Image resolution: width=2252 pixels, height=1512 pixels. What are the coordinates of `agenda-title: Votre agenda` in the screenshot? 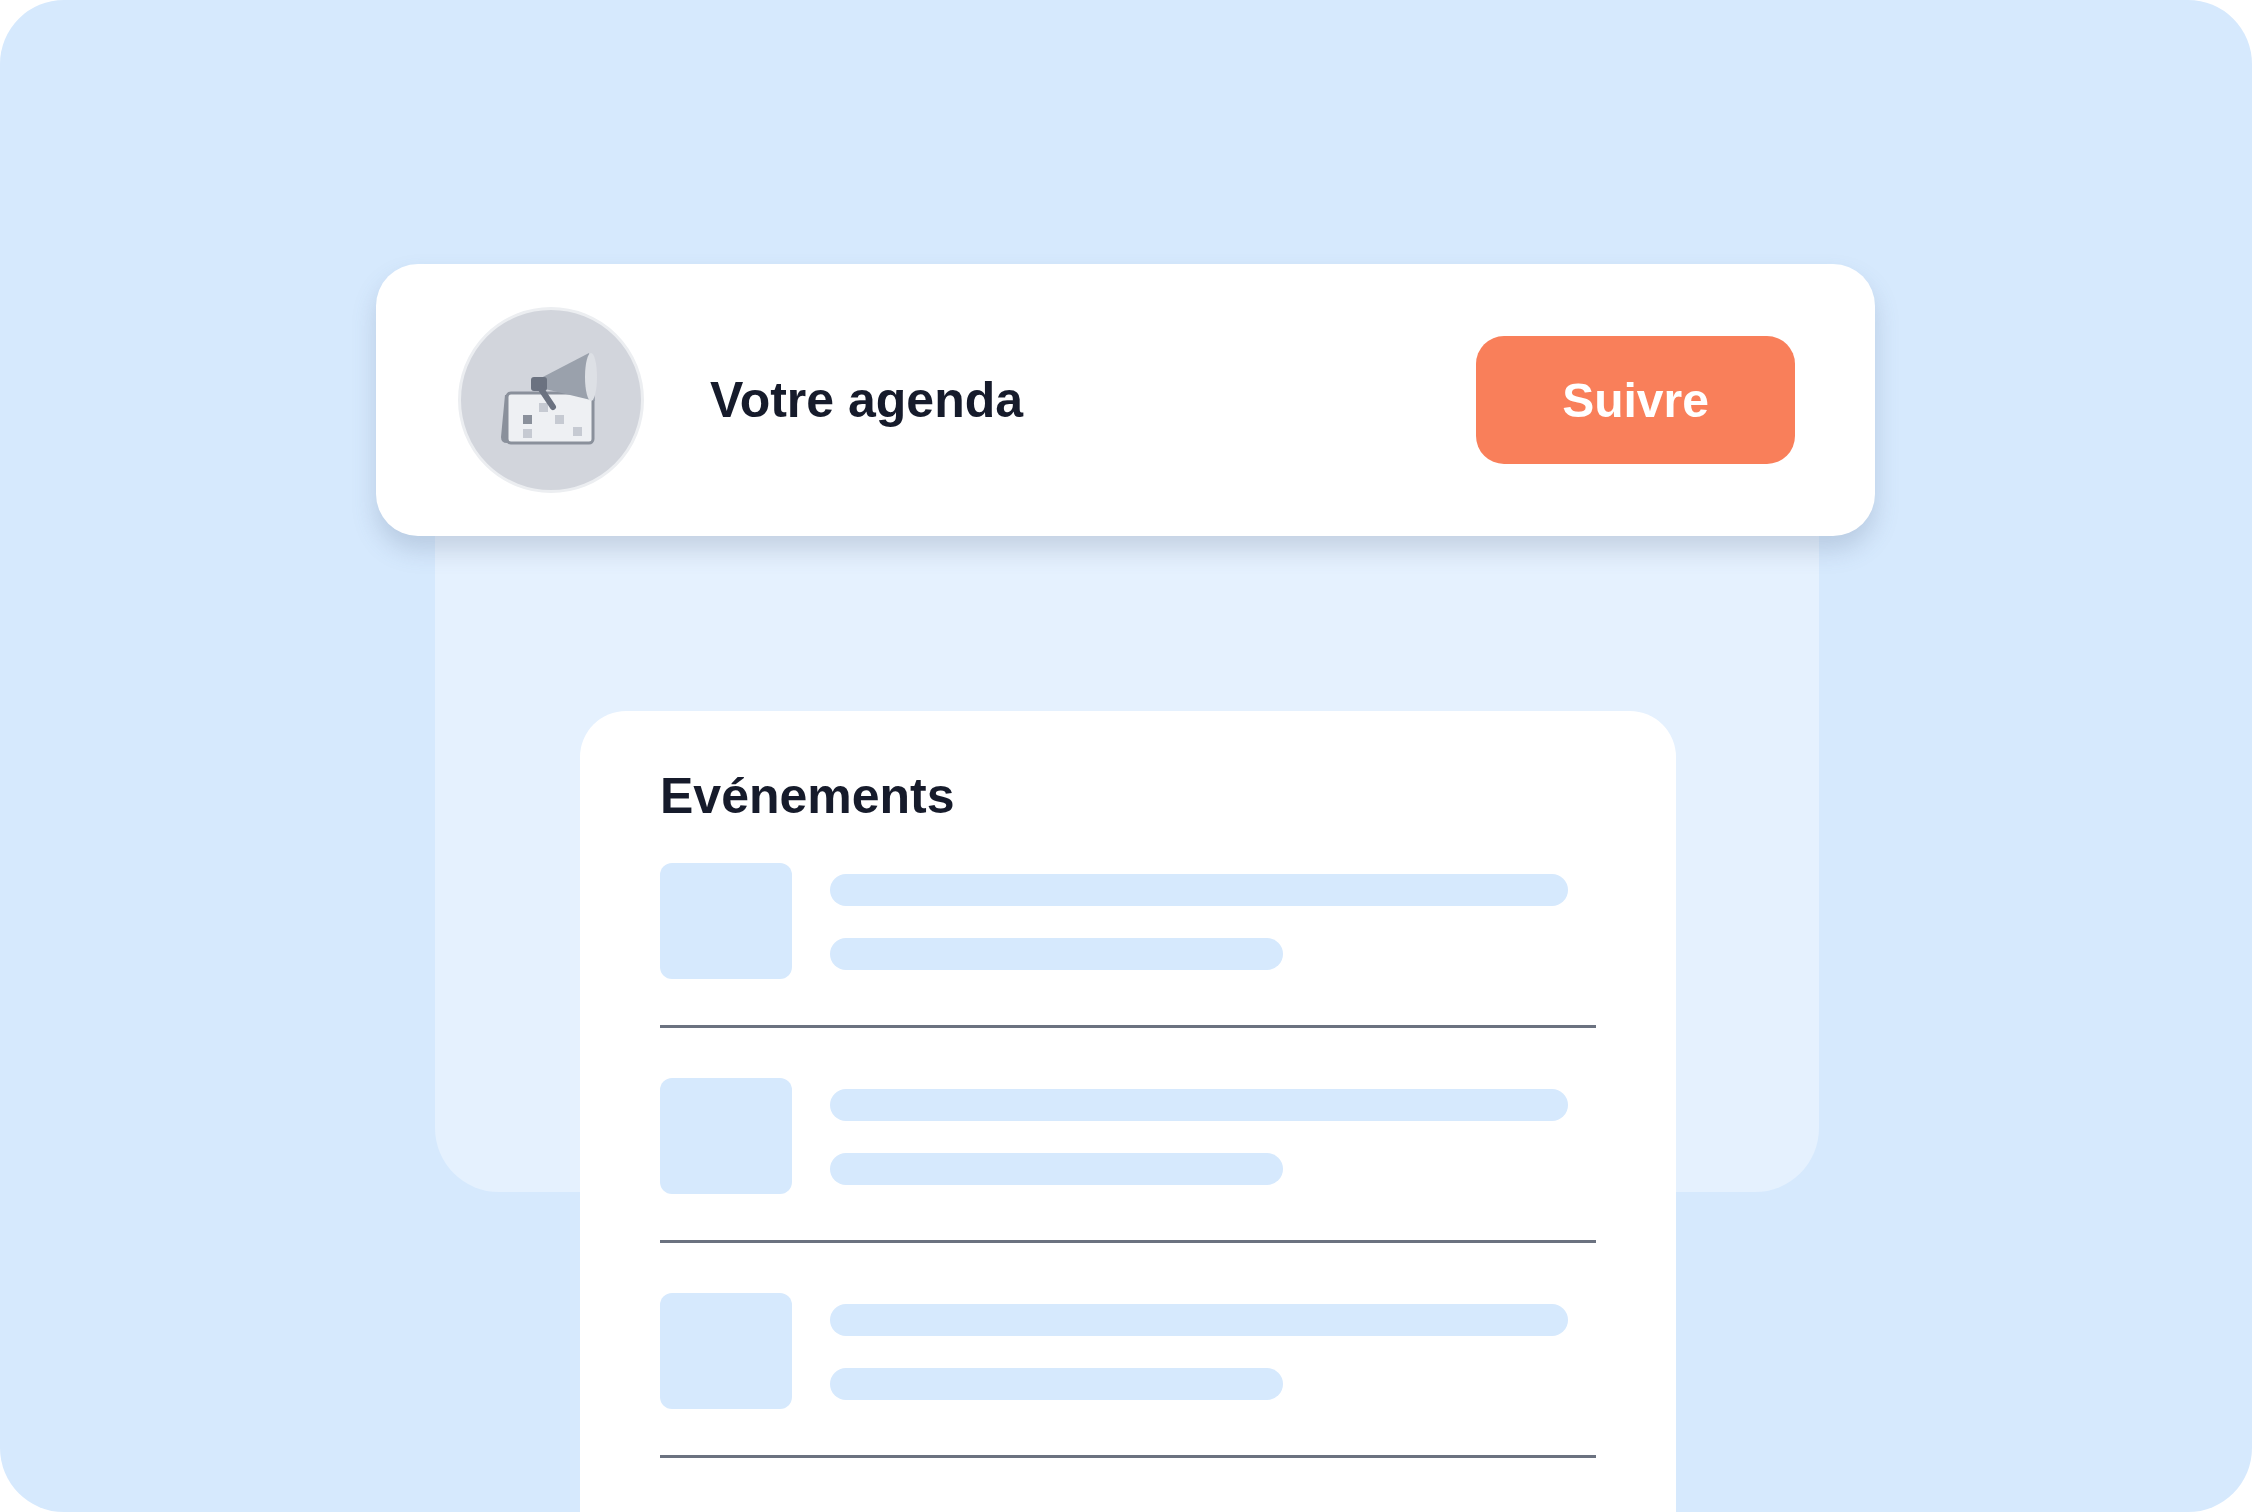 It's located at (867, 400).